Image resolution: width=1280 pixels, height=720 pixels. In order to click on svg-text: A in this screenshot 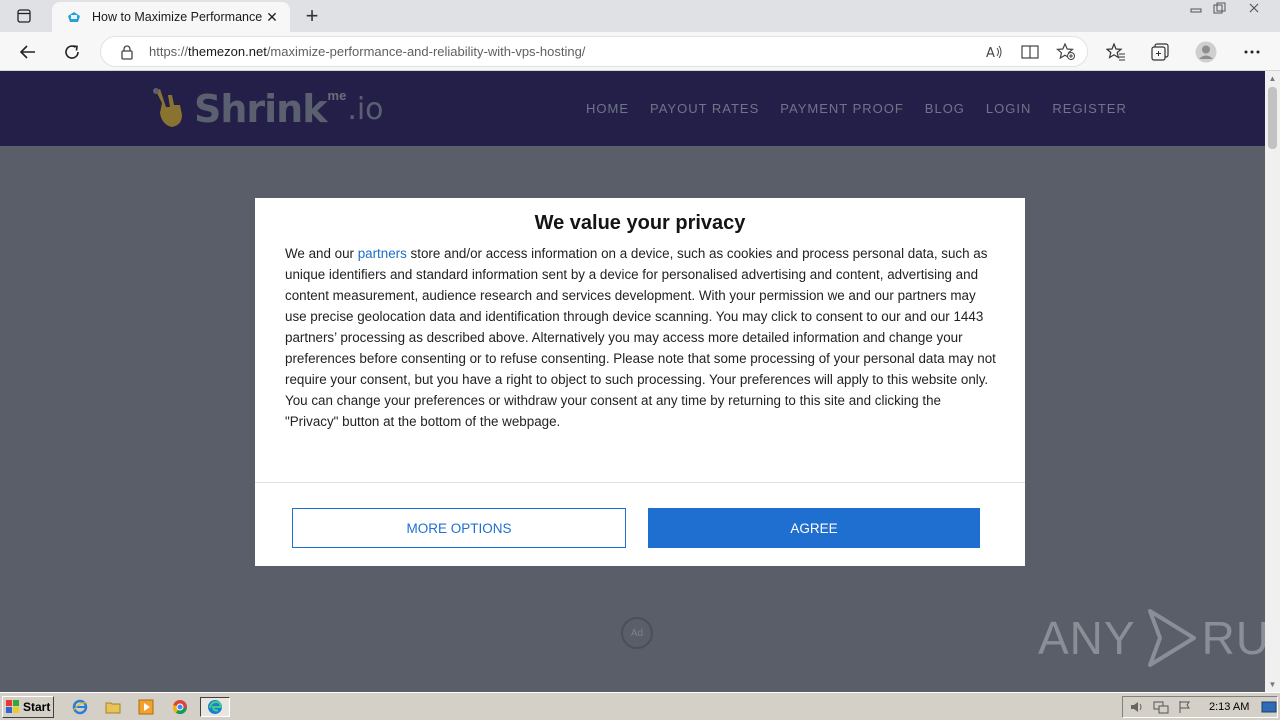, I will do `click(990, 53)`.